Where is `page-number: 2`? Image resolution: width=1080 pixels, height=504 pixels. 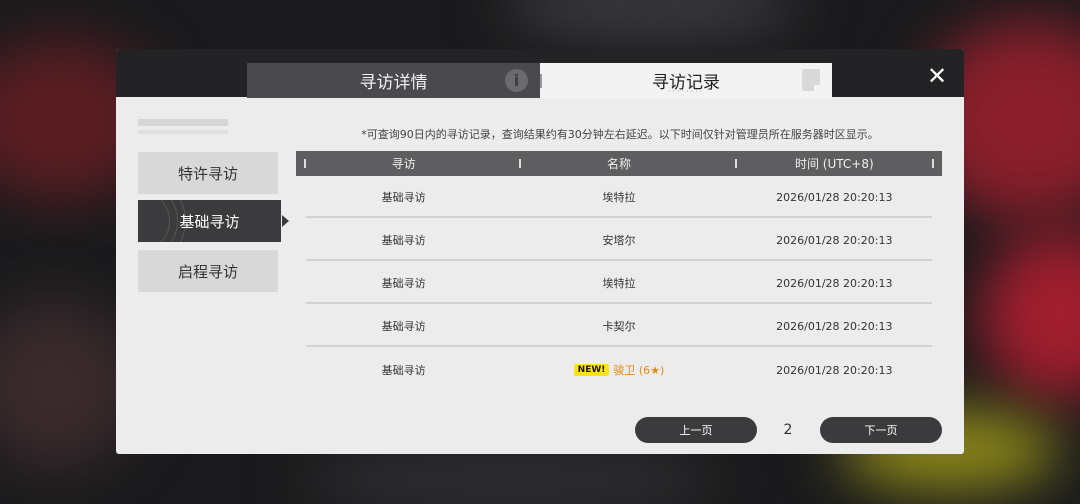
page-number: 2 is located at coordinates (788, 430).